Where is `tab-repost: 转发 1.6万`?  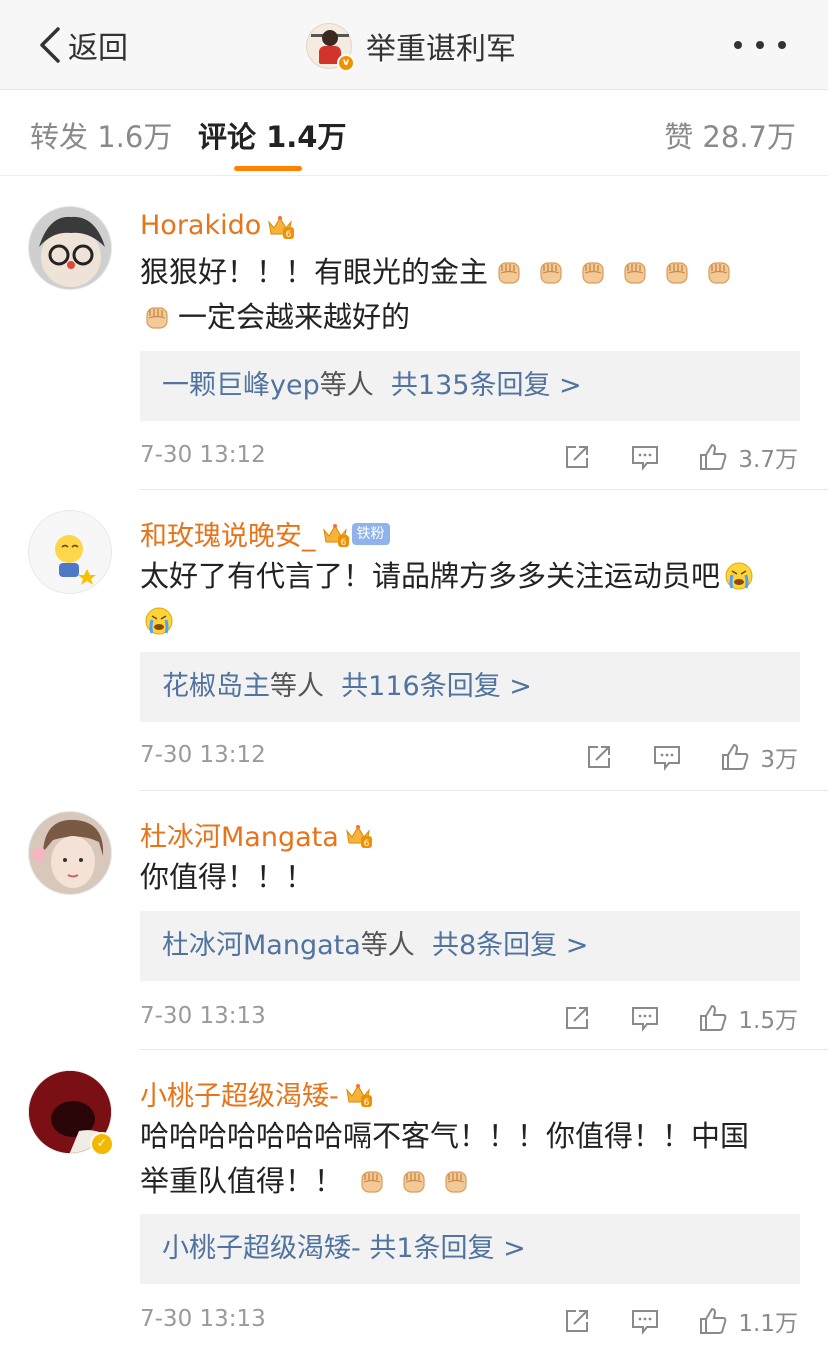 tab-repost: 转发 1.6万 is located at coordinates (101, 135).